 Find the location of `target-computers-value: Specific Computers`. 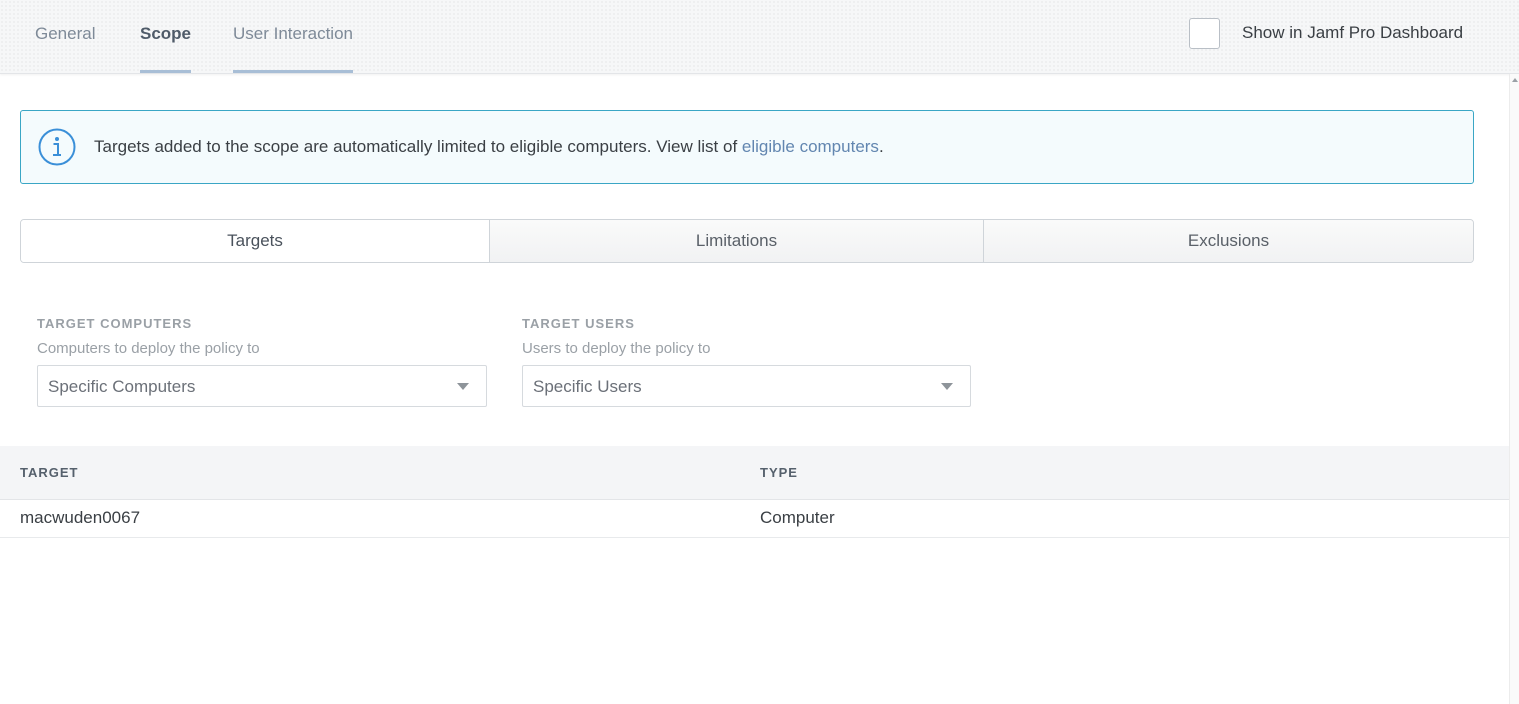

target-computers-value: Specific Computers is located at coordinates (122, 386).